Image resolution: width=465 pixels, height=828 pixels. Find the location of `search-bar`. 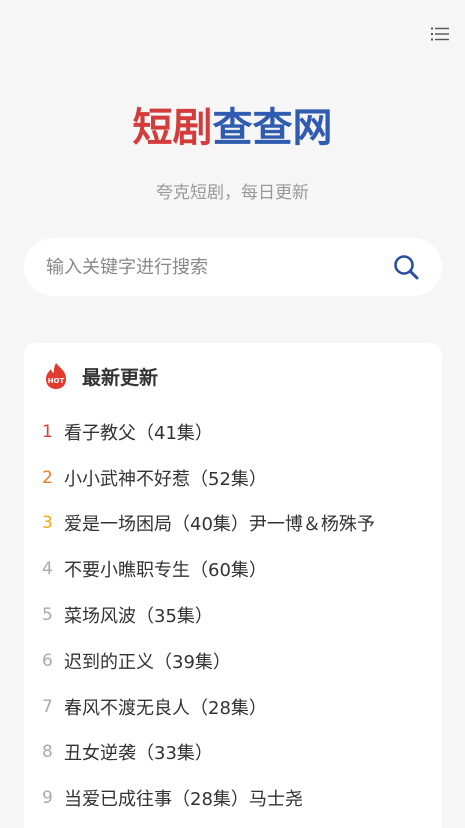

search-bar is located at coordinates (233, 267).